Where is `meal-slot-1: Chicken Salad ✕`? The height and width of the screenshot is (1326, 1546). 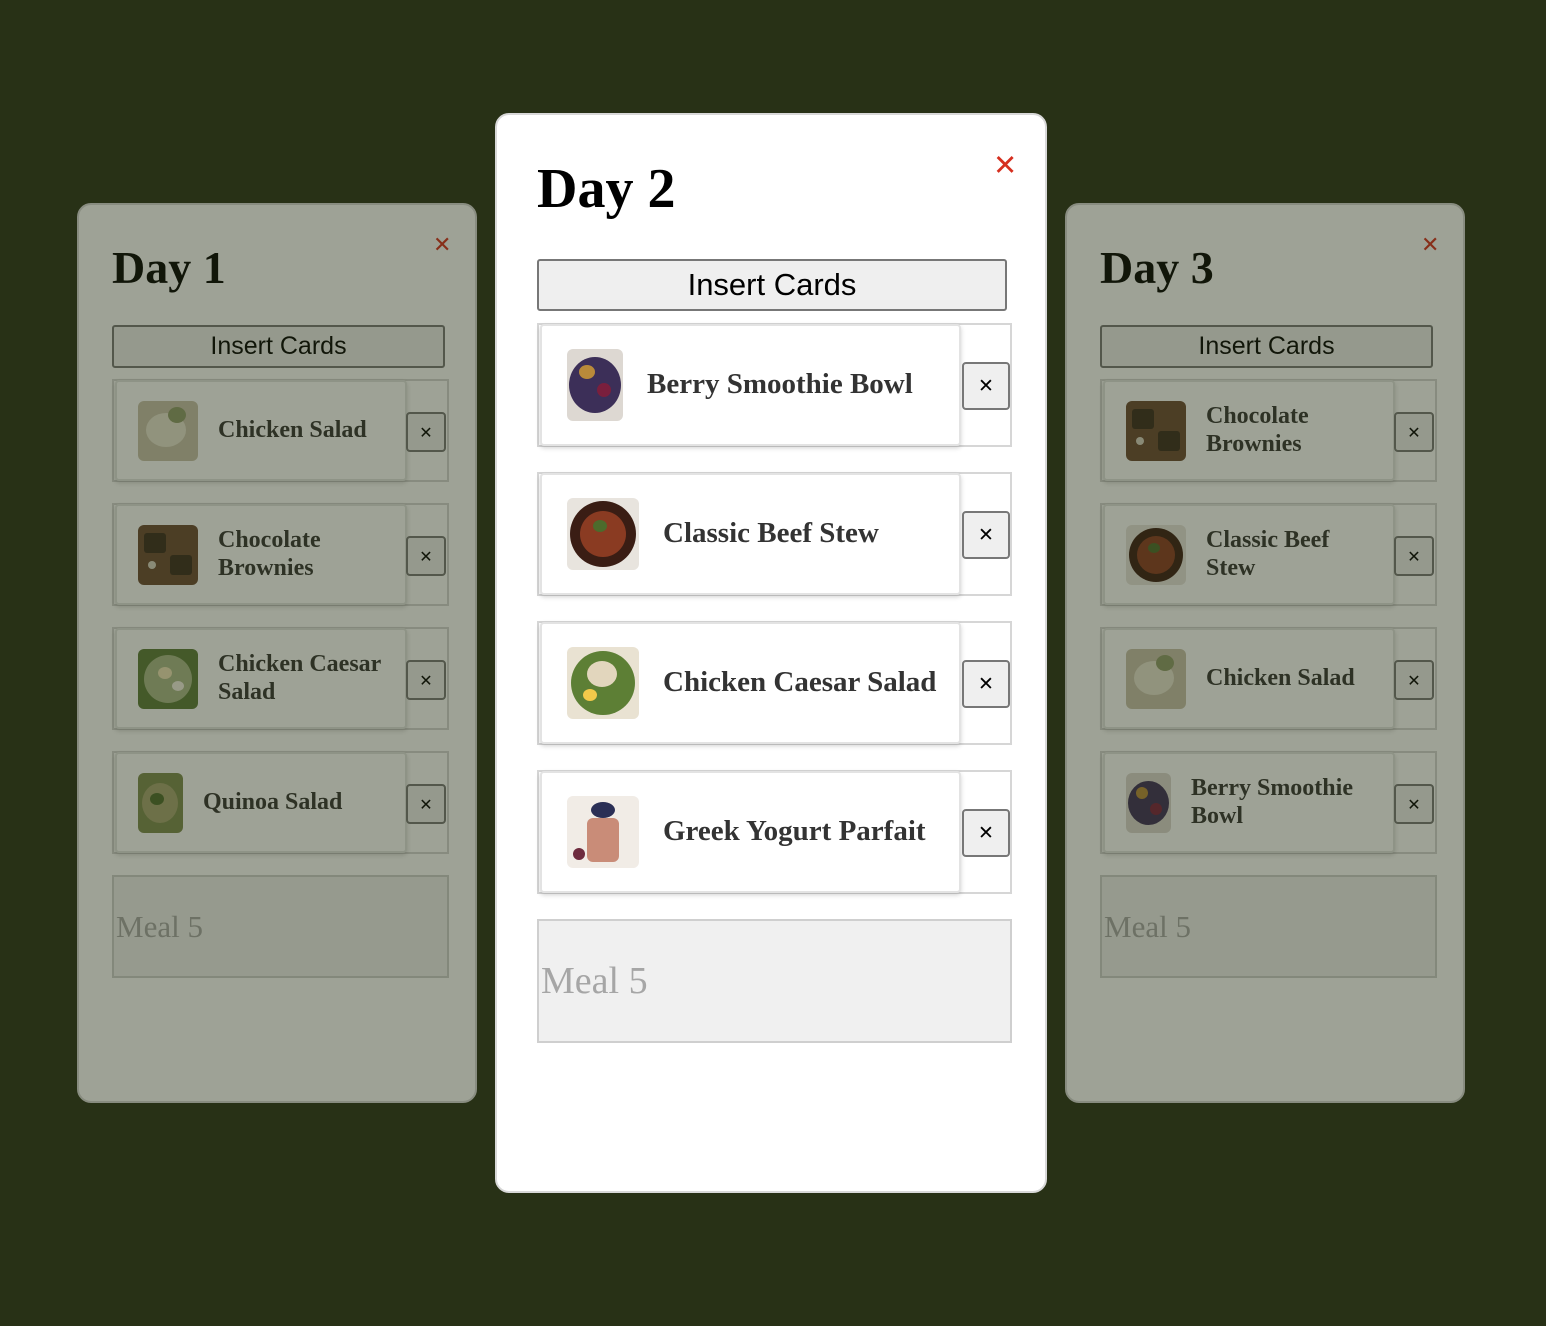 meal-slot-1: Chicken Salad ✕ is located at coordinates (280, 430).